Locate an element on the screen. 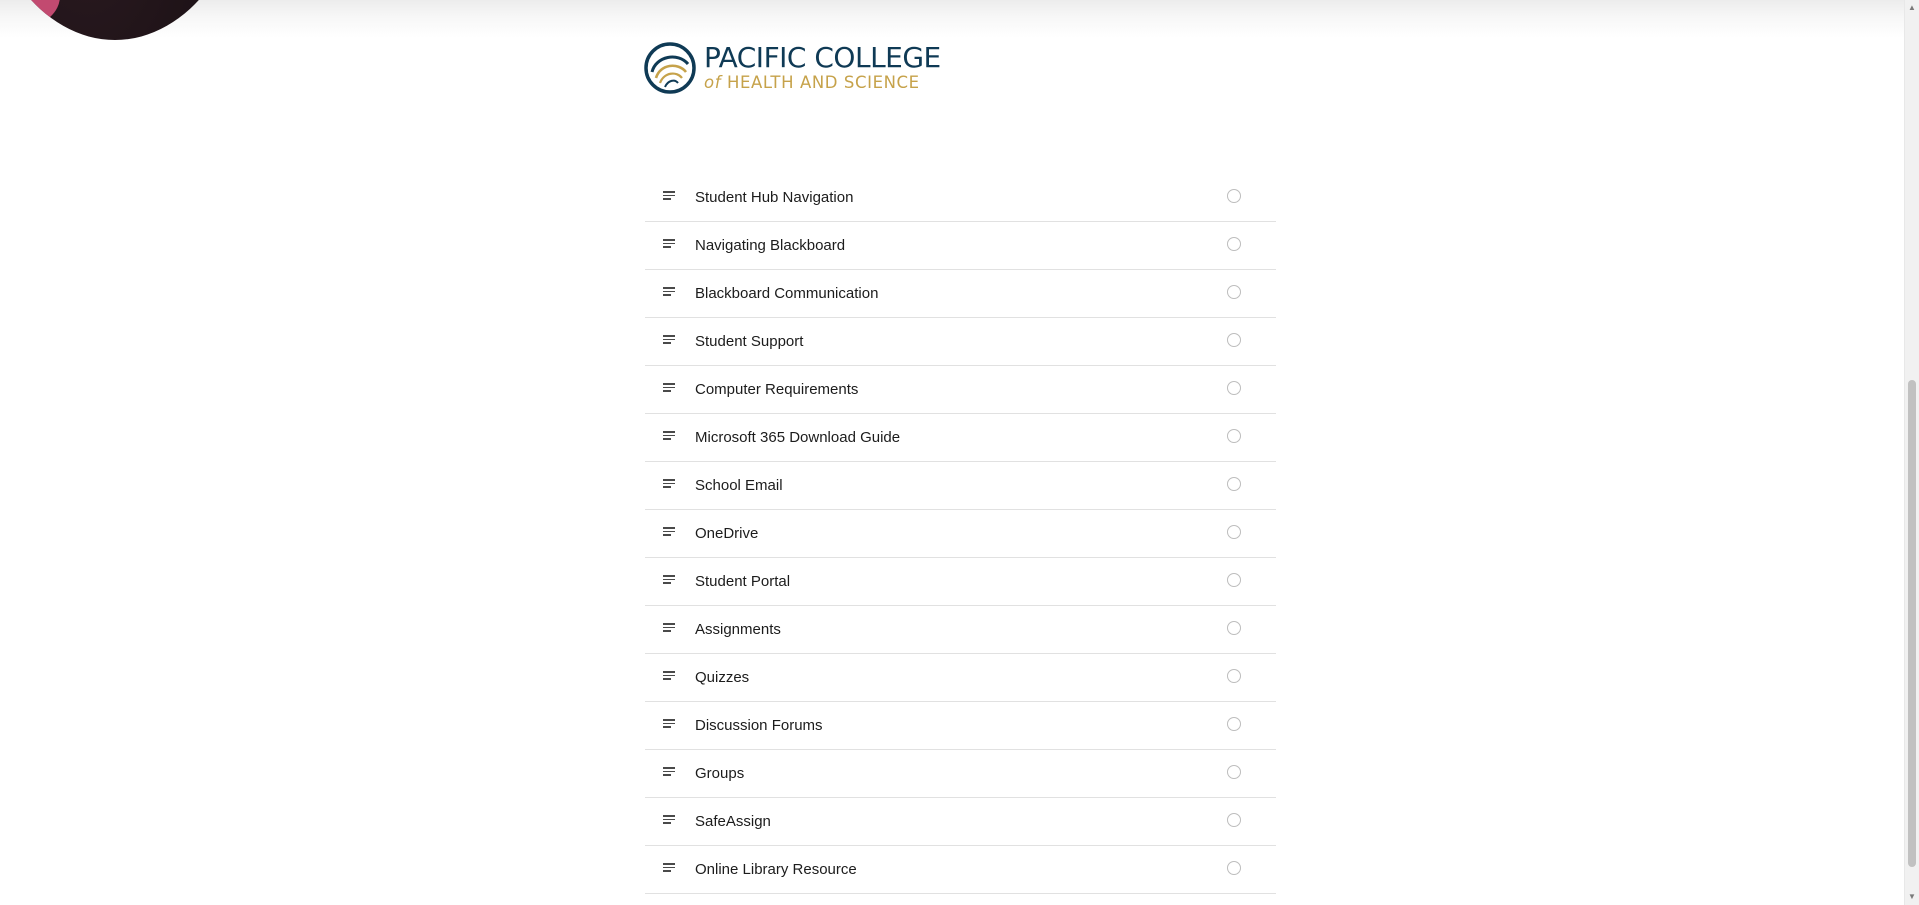  lesson-label: Quizzes is located at coordinates (722, 677).